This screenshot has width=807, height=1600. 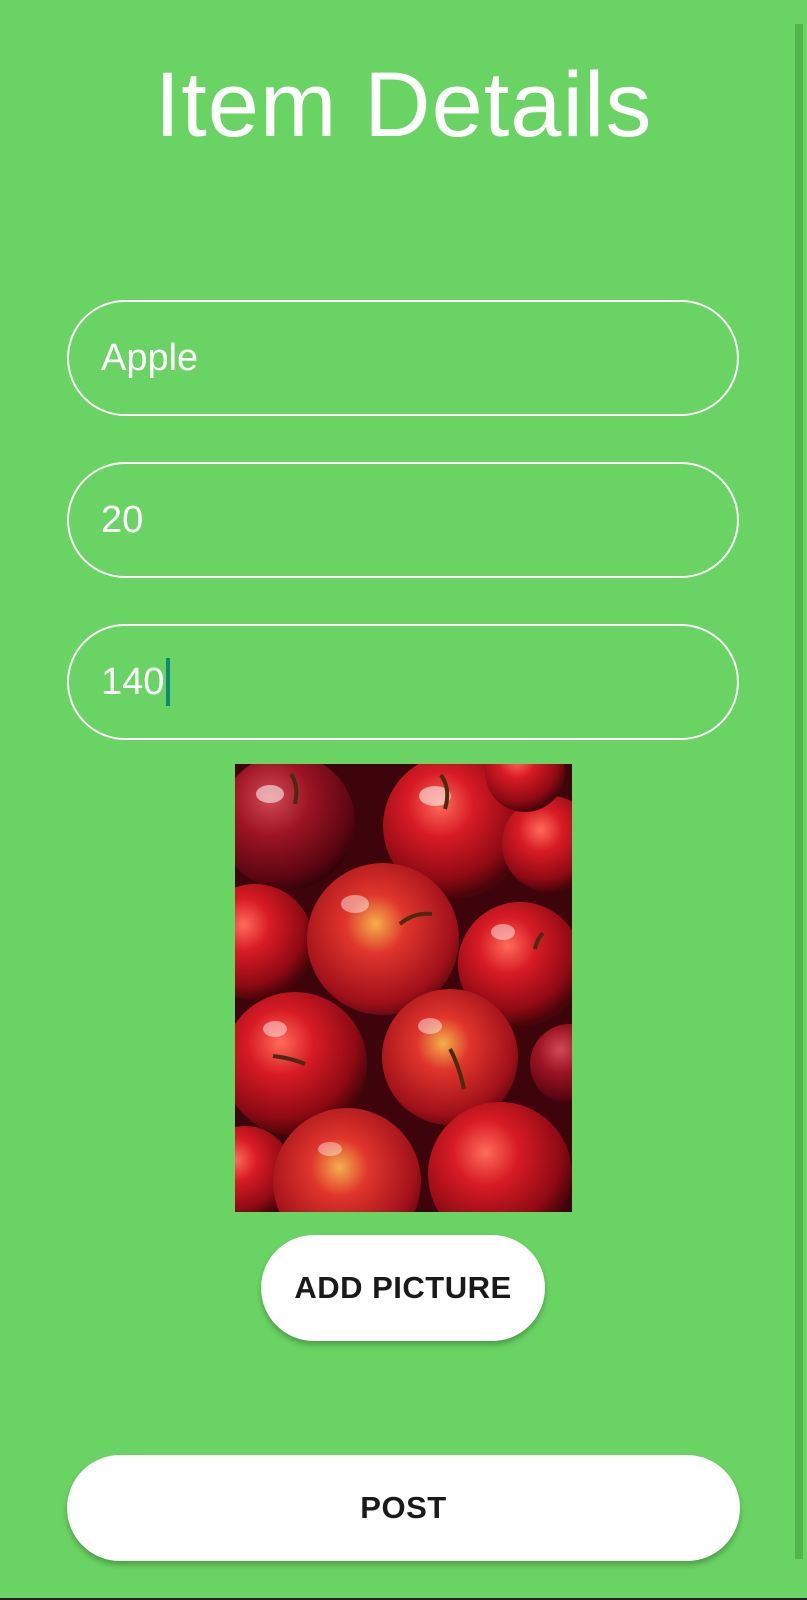 I want to click on apples-image, so click(x=403, y=988).